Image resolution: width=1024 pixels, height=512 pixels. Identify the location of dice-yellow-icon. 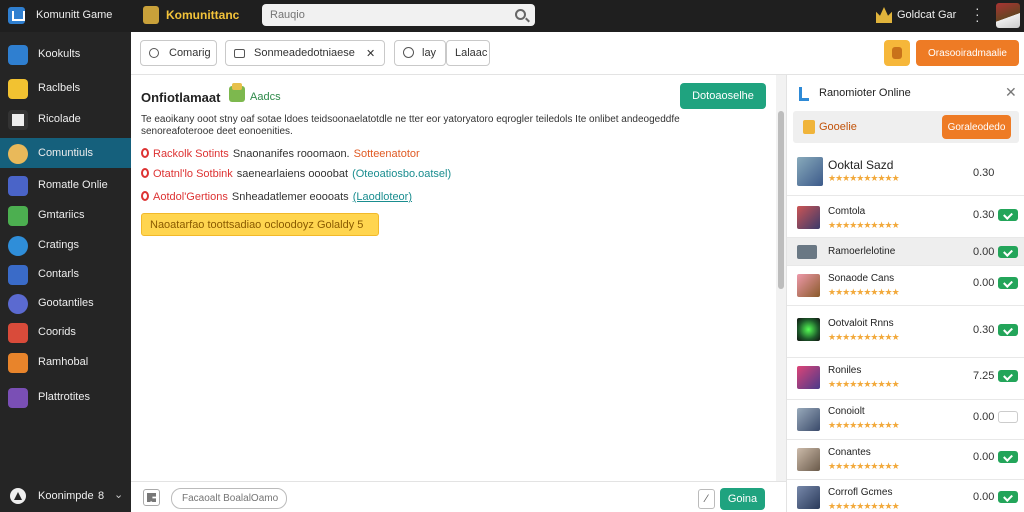
(18, 89).